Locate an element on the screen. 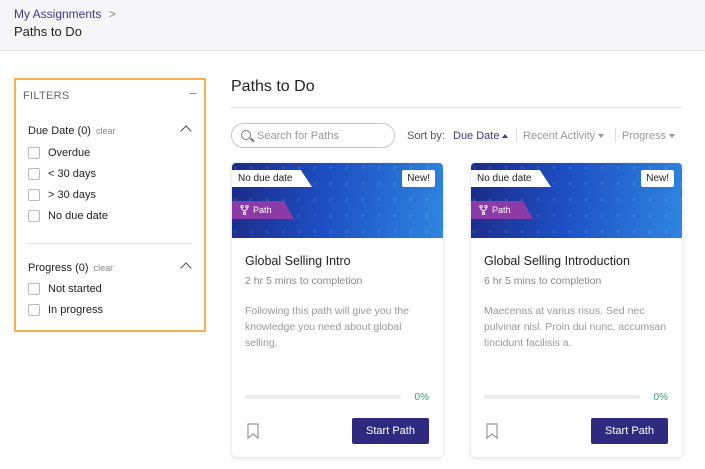 The image size is (705, 469). sort-option-label: Due Date is located at coordinates (476, 136).